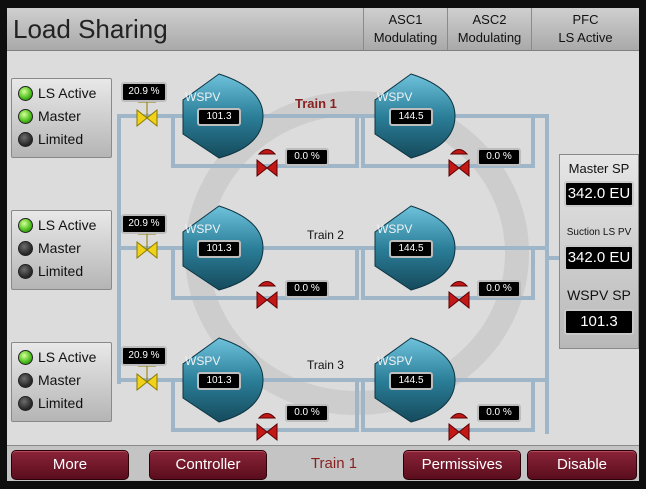 The width and height of the screenshot is (646, 489). Describe the element at coordinates (499, 413) in the screenshot. I see `recycle-valve-3-2-readout: 0.0 %` at that location.